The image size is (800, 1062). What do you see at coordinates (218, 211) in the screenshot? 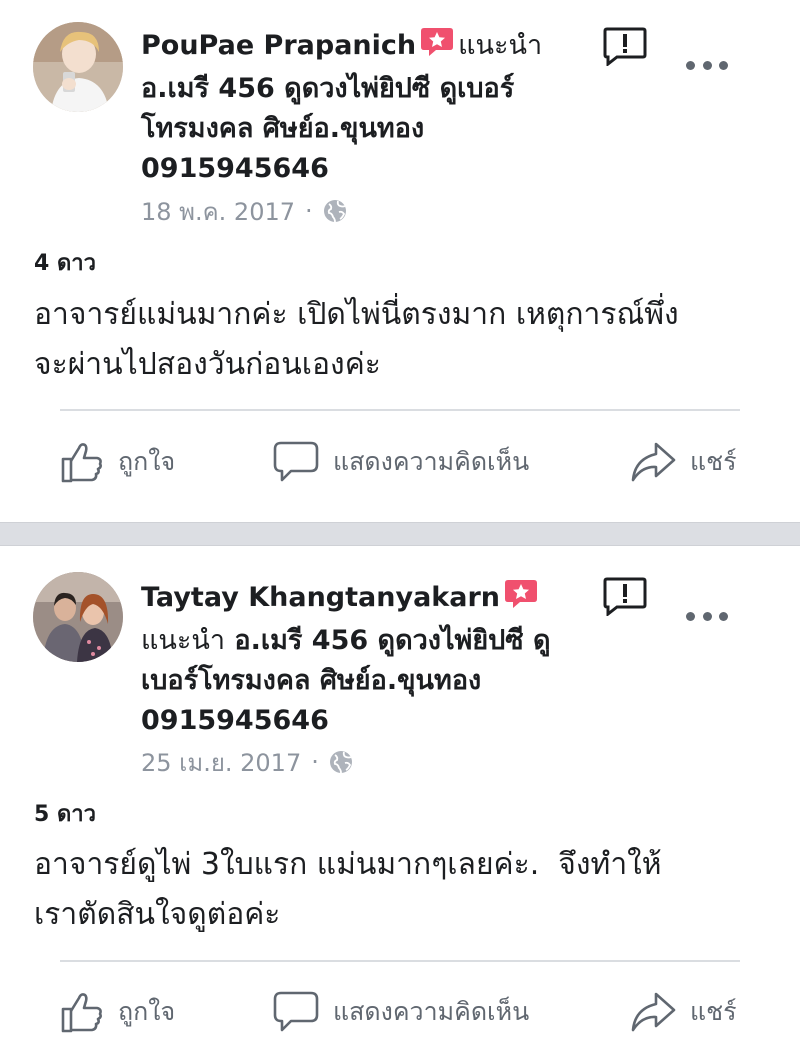
I see `post-date: 18 พ.ค. 2017` at bounding box center [218, 211].